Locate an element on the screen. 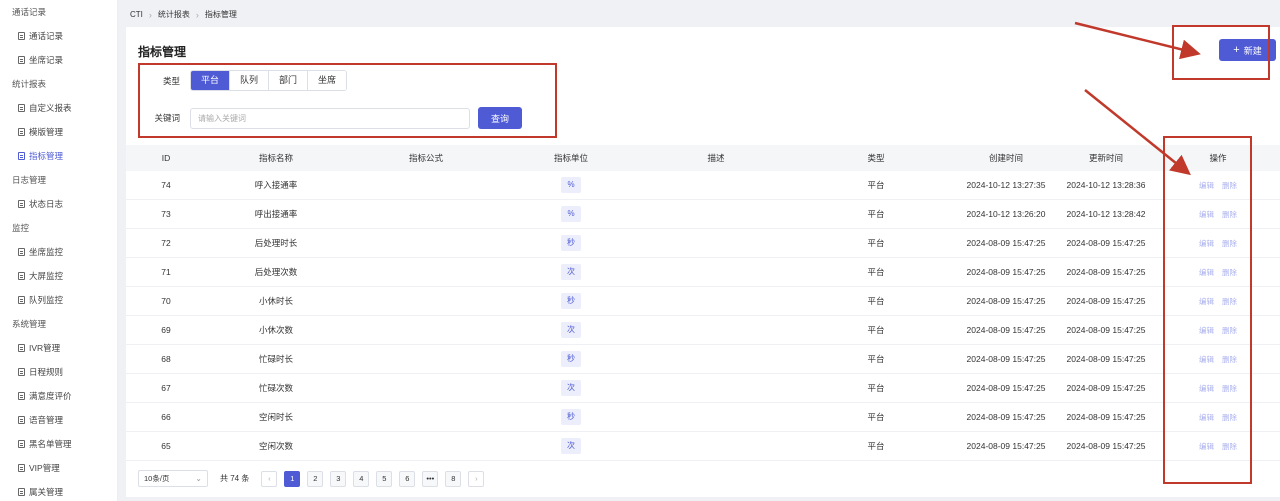 The image size is (1280, 501). sidebar-item: 日程规则 is located at coordinates (58, 372).